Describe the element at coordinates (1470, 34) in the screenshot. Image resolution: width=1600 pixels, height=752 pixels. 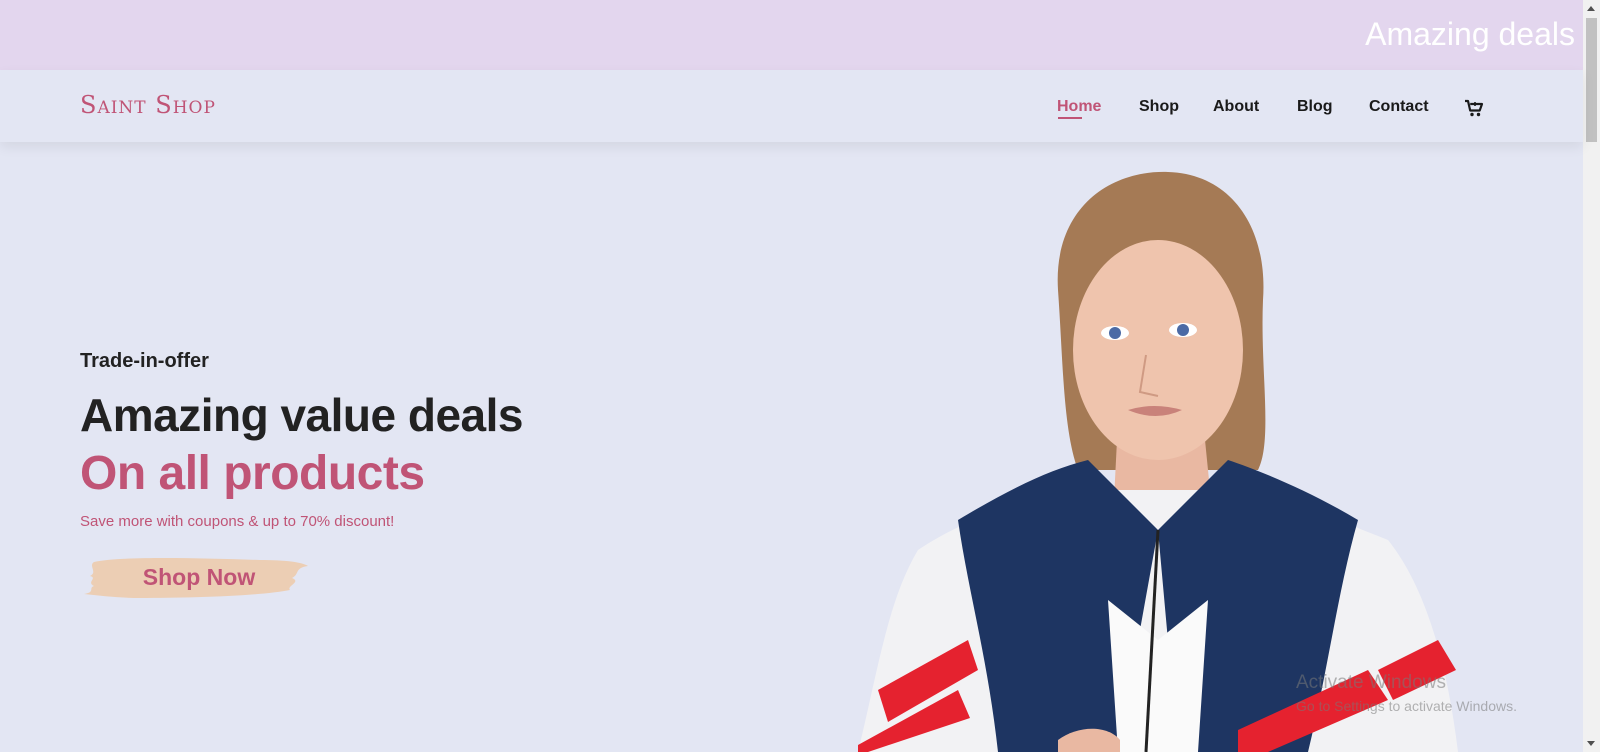
I see `promo-text: Amazing deals` at that location.